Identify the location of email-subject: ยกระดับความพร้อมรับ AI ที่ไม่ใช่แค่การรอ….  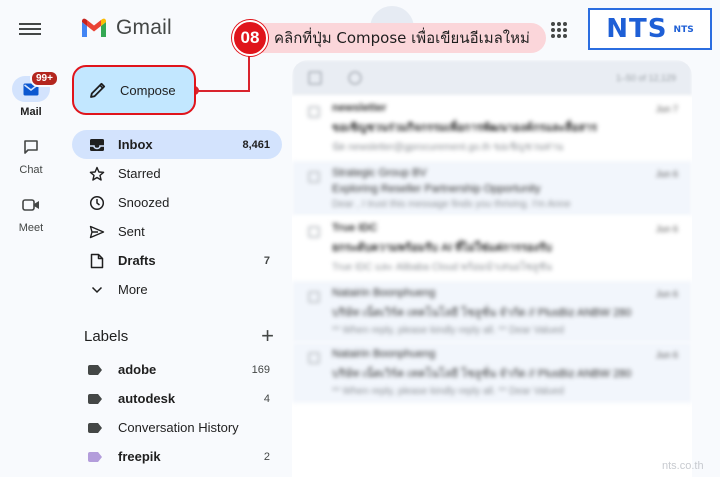
(442, 248).